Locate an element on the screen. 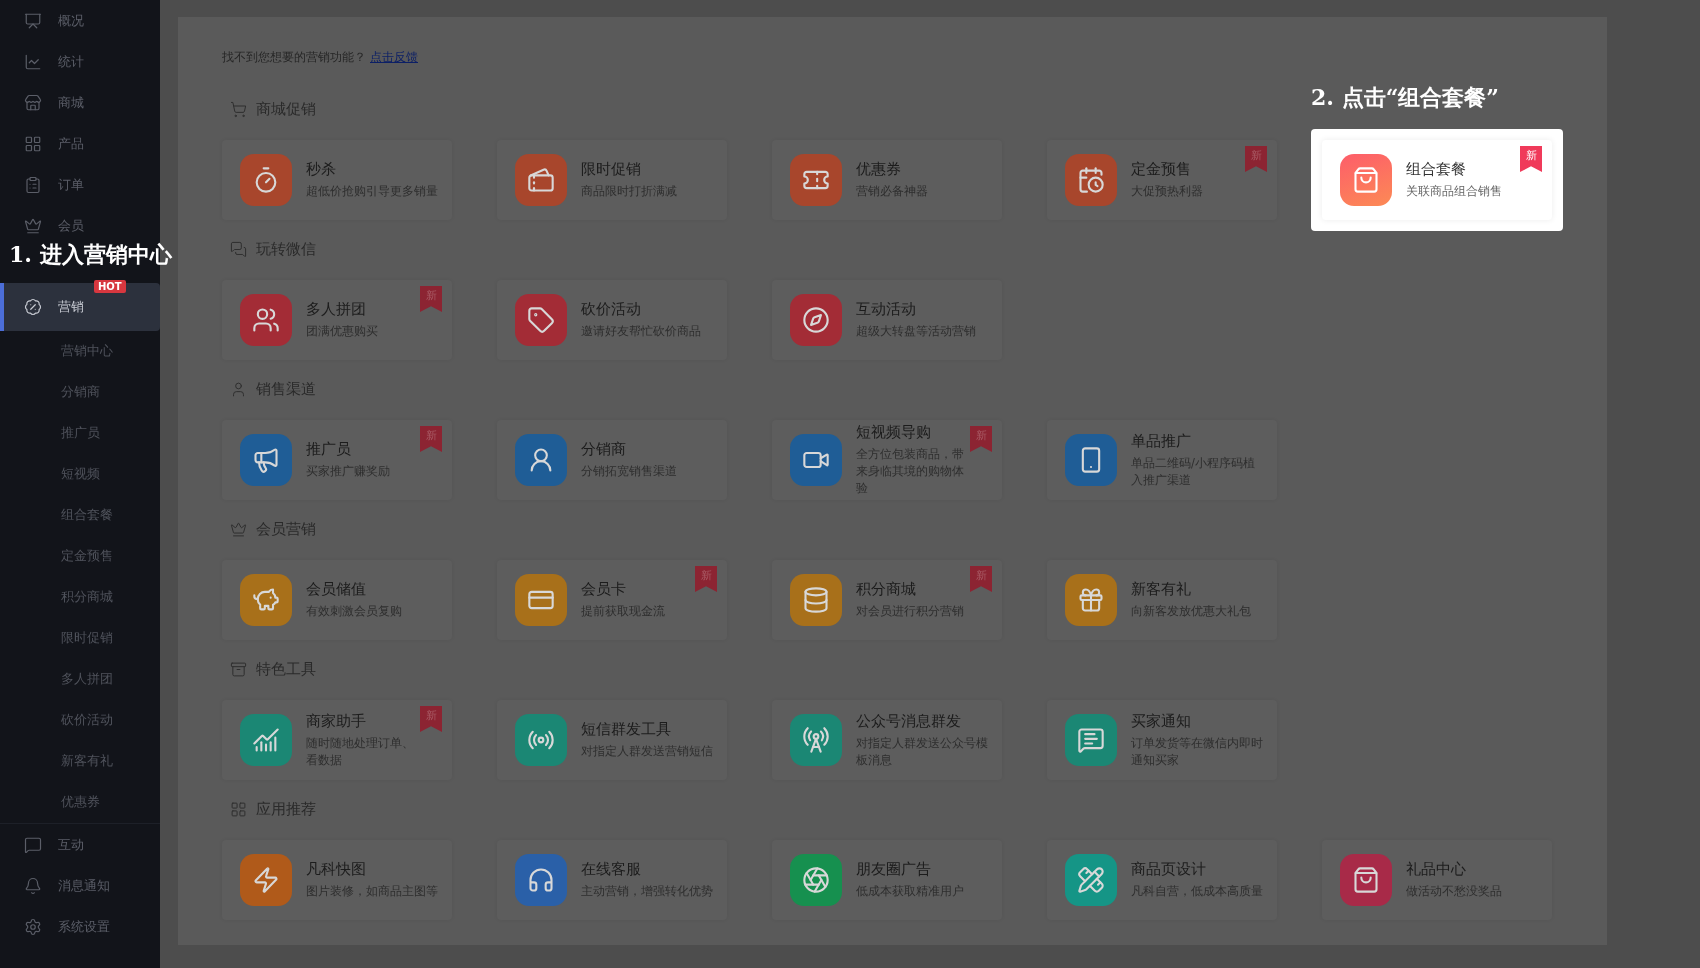 This screenshot has height=968, width=1700. card-title: 组合套餐 is located at coordinates (1436, 169).